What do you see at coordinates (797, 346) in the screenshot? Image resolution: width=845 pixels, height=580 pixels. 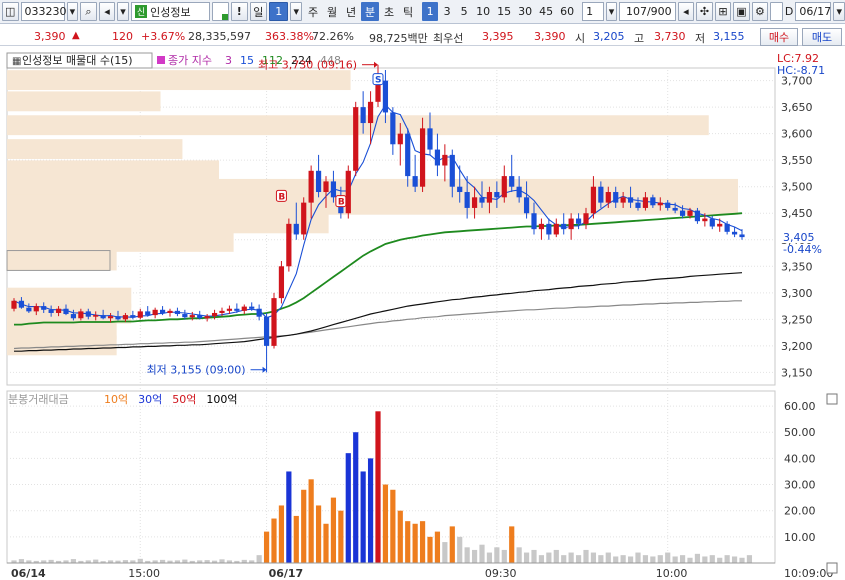 I see `price-tick-label: 3,200` at bounding box center [797, 346].